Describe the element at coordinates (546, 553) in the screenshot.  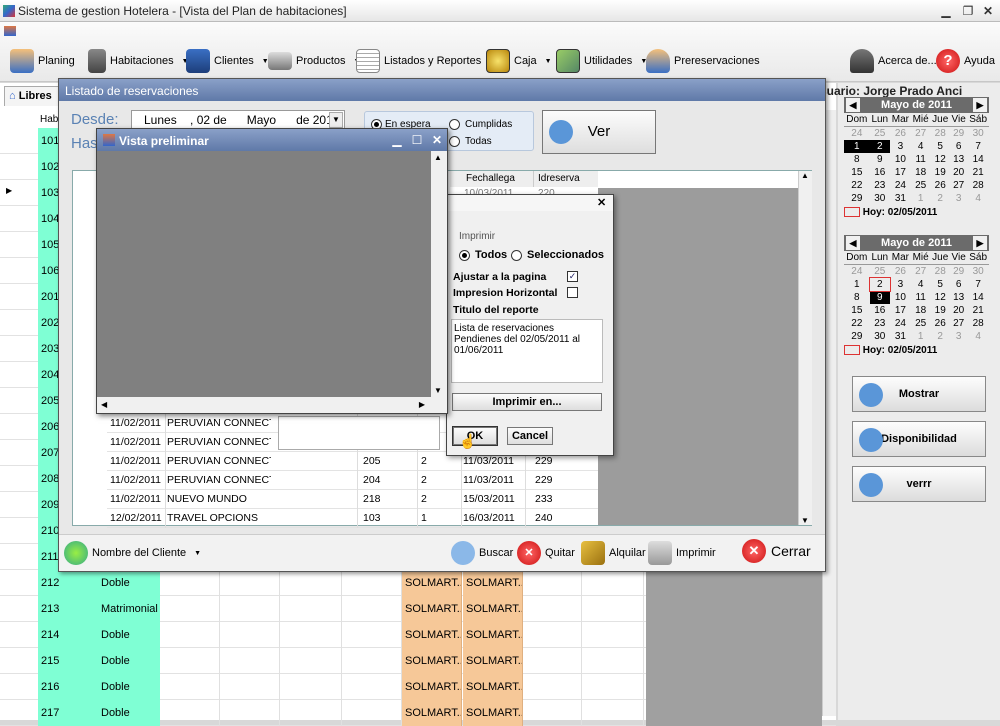
I see `quitar-button: ✕ Quitar` at that location.